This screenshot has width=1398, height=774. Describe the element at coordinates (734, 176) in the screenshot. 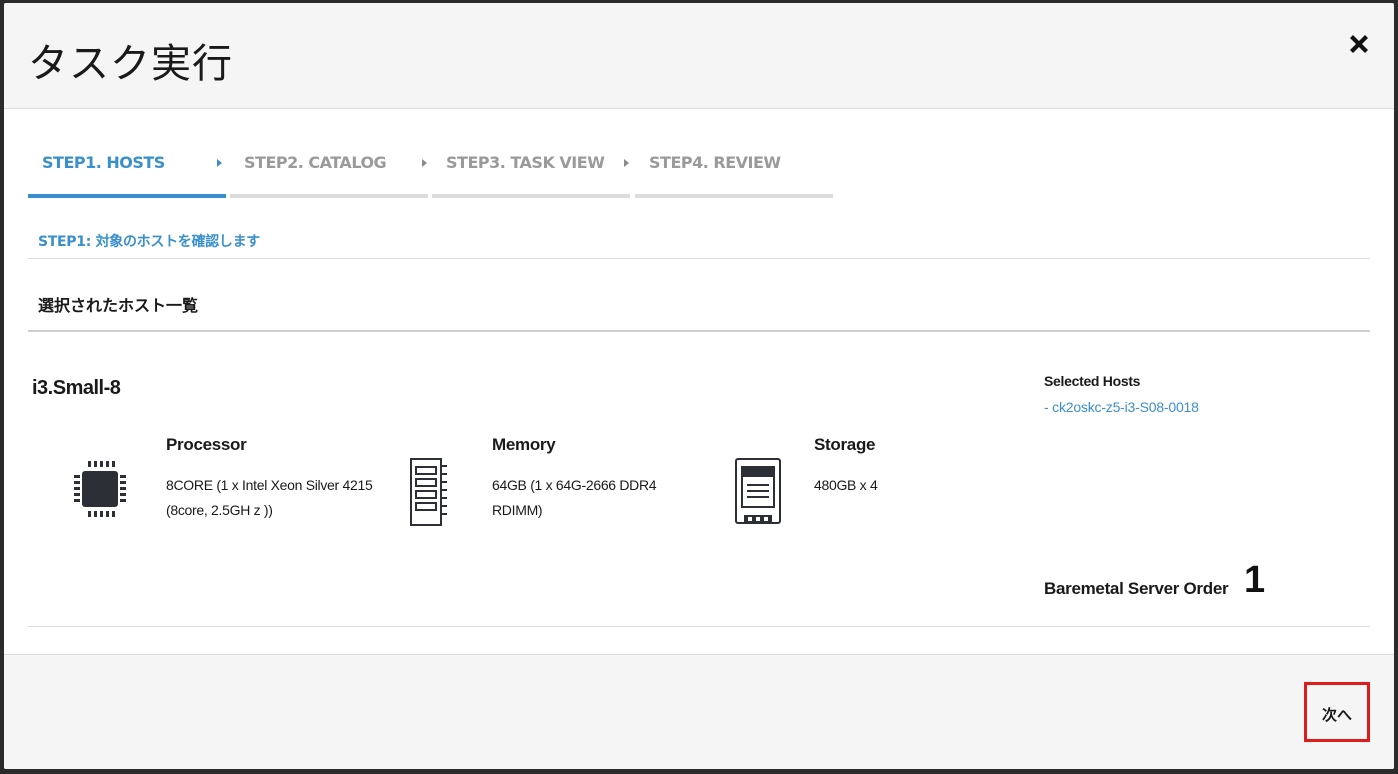

I see `tab-step4-review: STEP4. REVIEW` at that location.